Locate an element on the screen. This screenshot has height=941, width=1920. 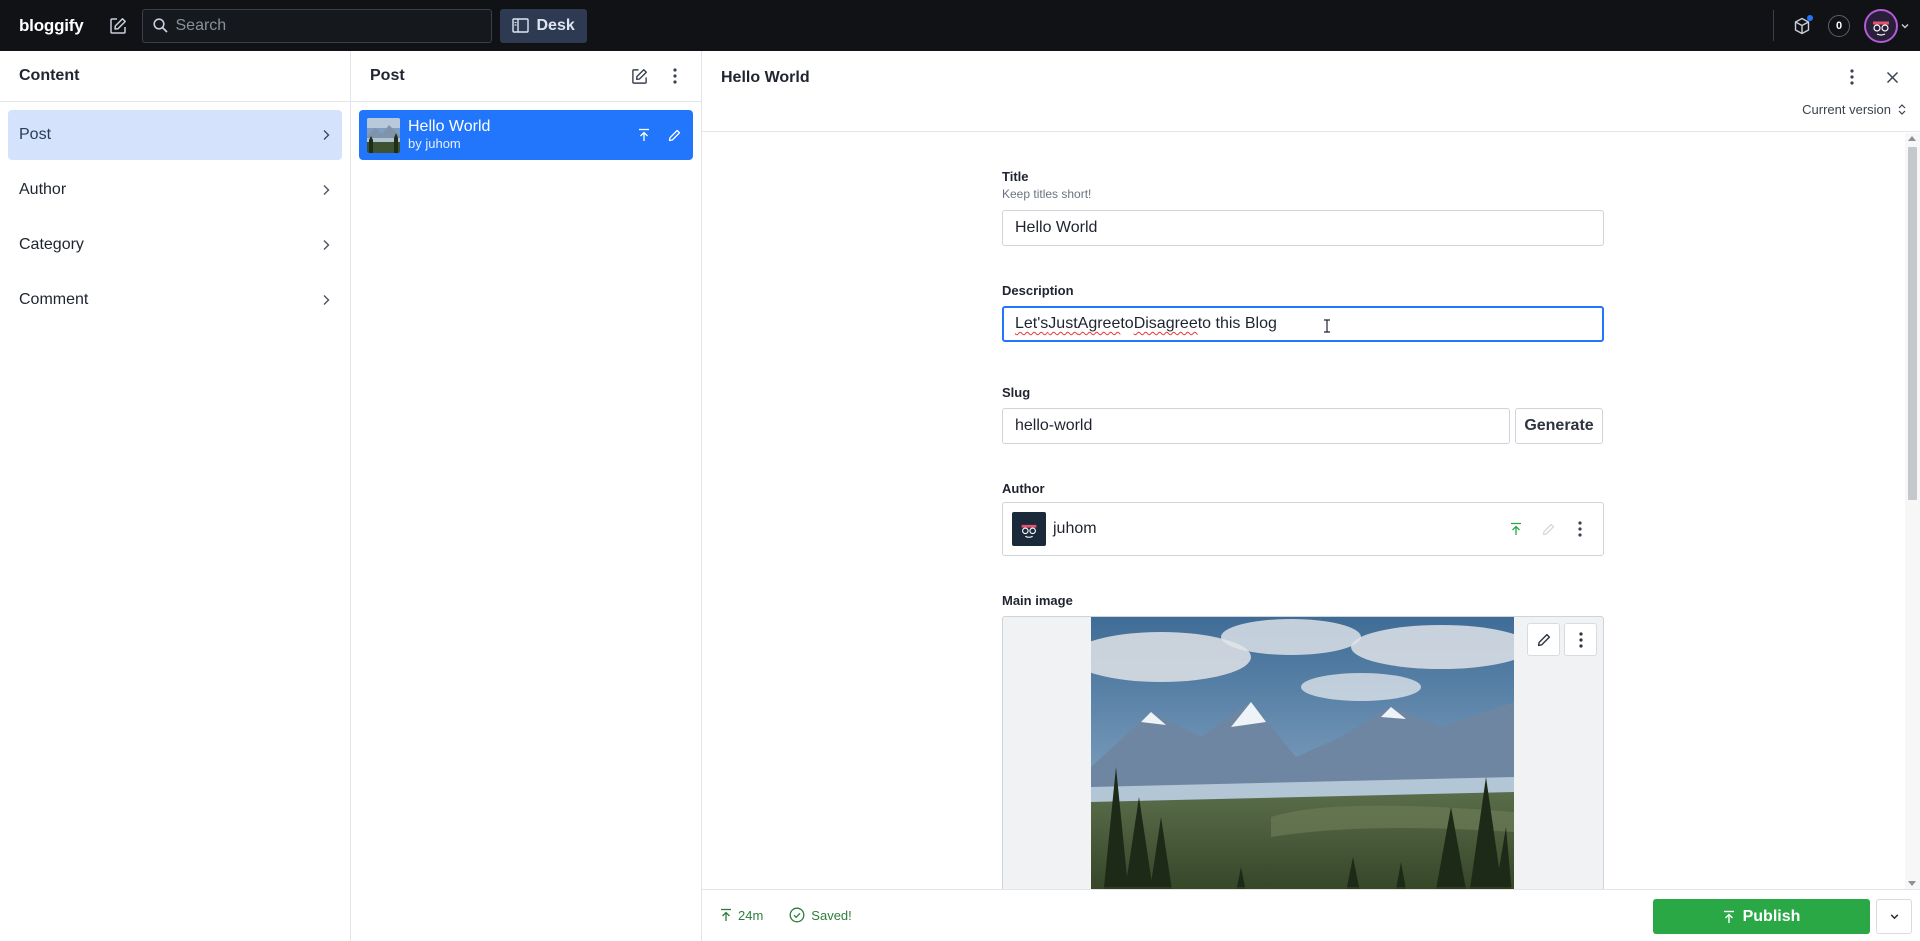
content-type-list: Post Author Category Comment is located at coordinates (175, 220).